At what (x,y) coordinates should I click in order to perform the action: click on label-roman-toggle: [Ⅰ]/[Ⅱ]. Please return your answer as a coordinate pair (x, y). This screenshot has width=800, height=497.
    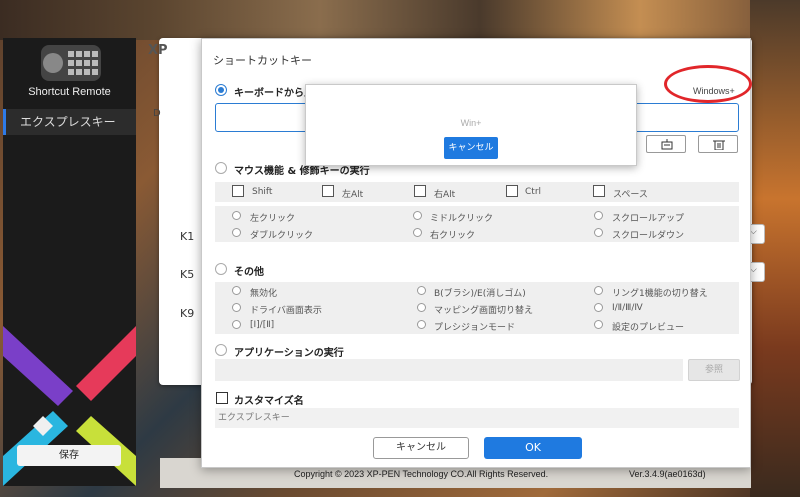
    Looking at the image, I should click on (262, 325).